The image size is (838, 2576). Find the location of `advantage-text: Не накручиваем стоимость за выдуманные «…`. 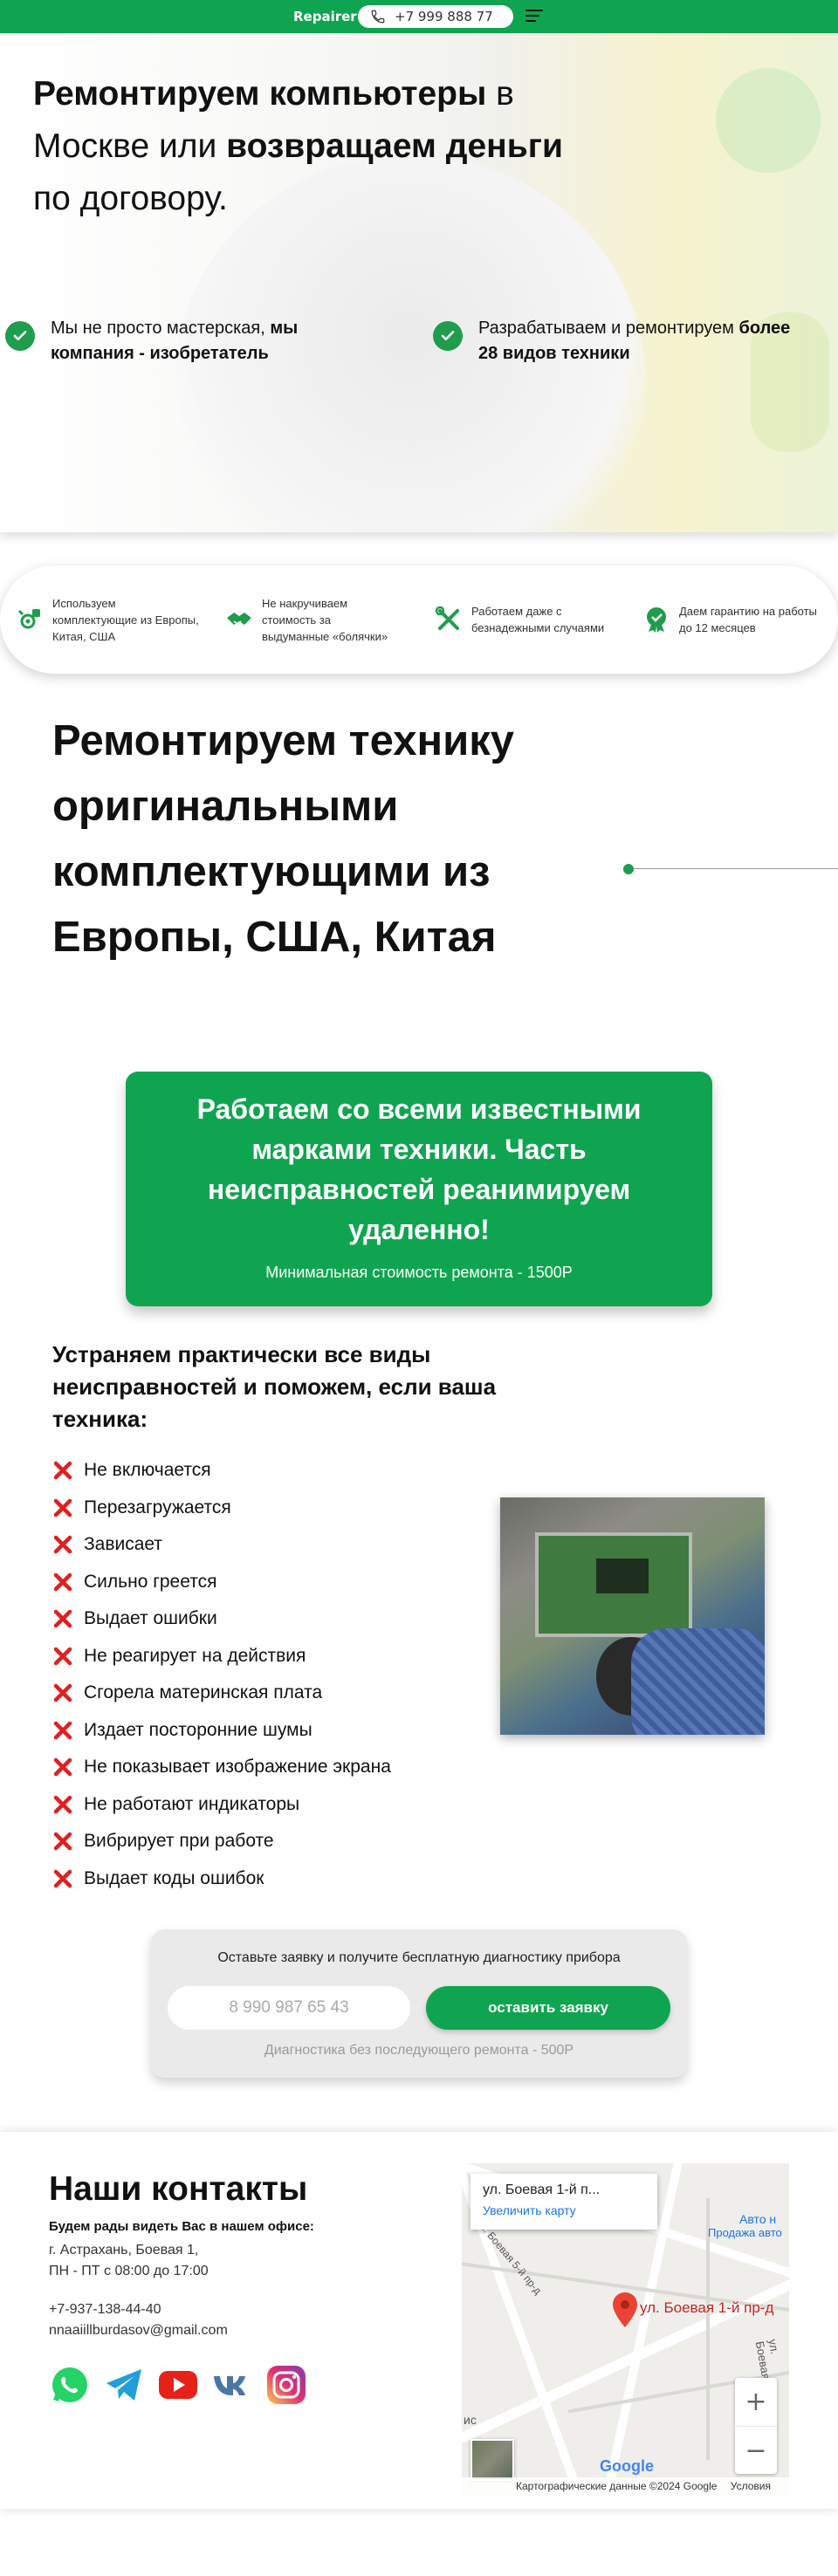

advantage-text: Не накручиваем стоимость за выдуманные «… is located at coordinates (325, 620).